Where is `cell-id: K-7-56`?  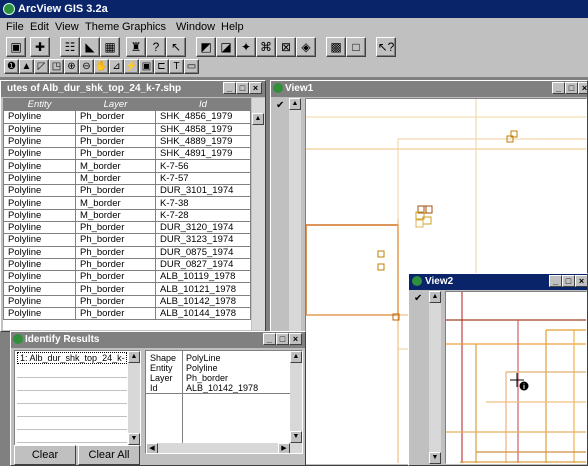
cell-id: K-7-56 is located at coordinates (203, 166).